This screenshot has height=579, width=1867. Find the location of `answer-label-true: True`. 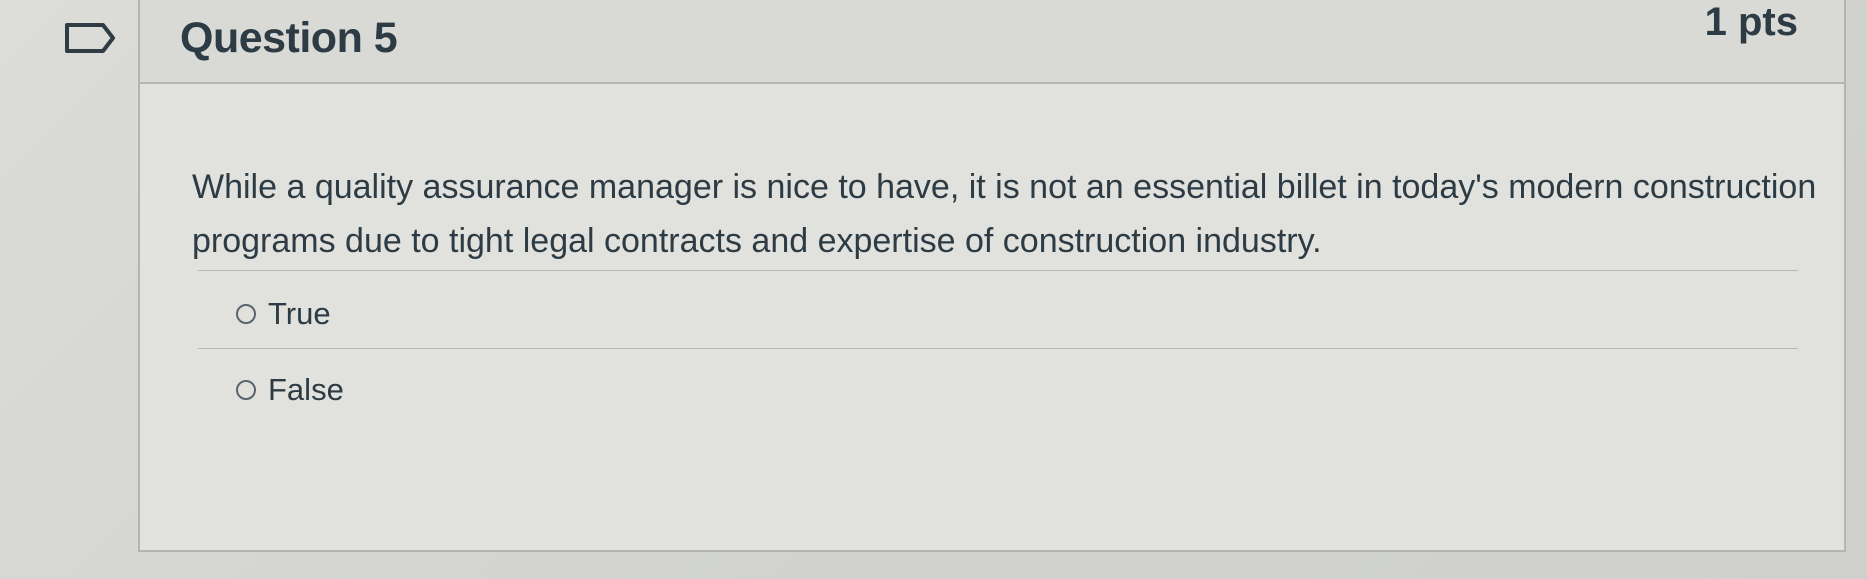

answer-label-true: True is located at coordinates (299, 313).